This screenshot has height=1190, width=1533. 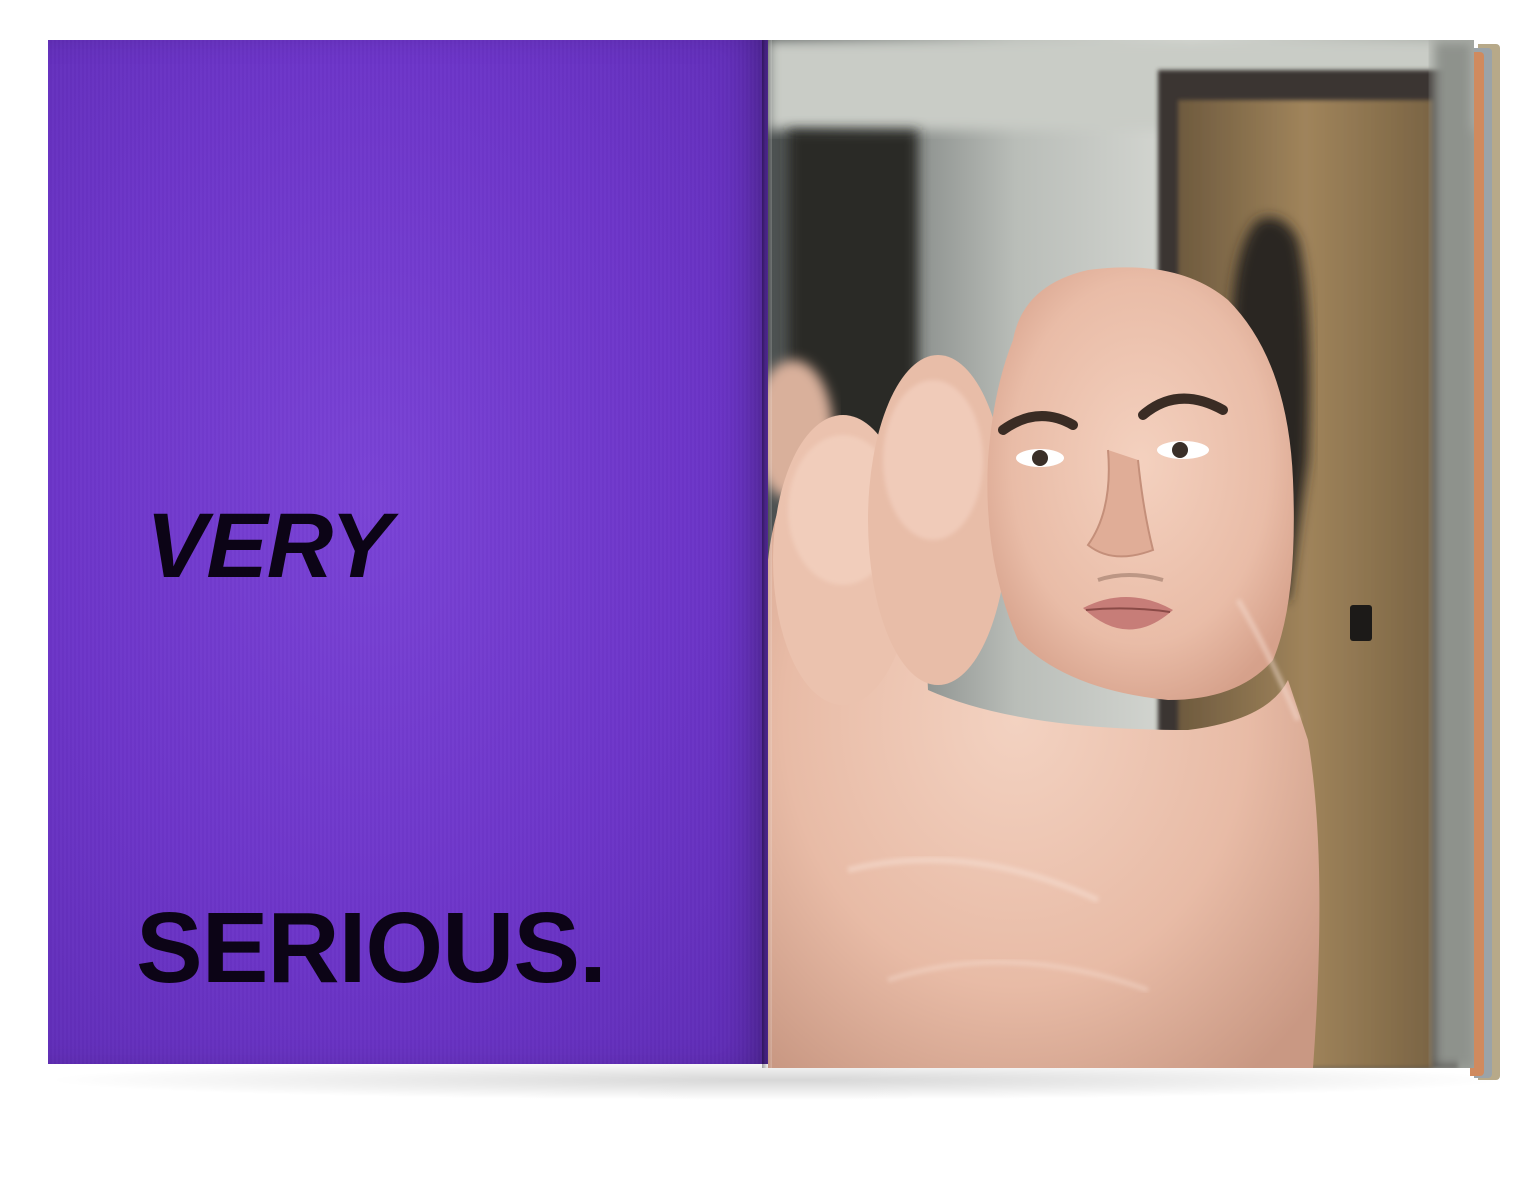 What do you see at coordinates (767, 554) in the screenshot?
I see `binding-spine` at bounding box center [767, 554].